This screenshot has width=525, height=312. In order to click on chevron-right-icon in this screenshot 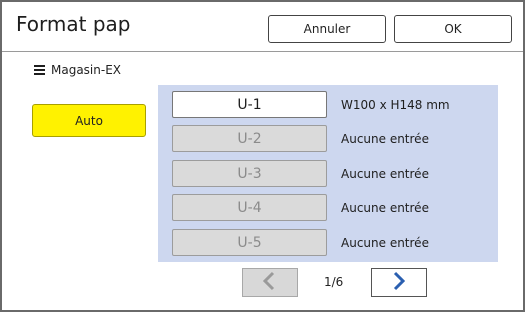, I will do `click(399, 283)`.